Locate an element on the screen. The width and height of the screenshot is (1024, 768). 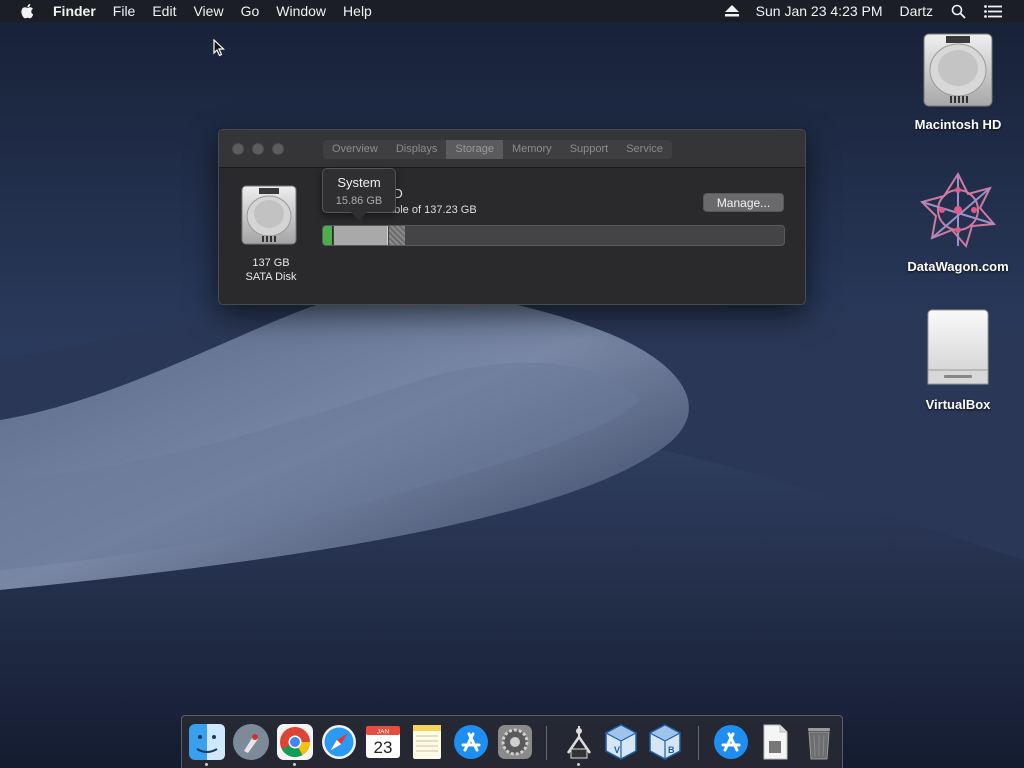
apple-menu-icon is located at coordinates (28, 11).